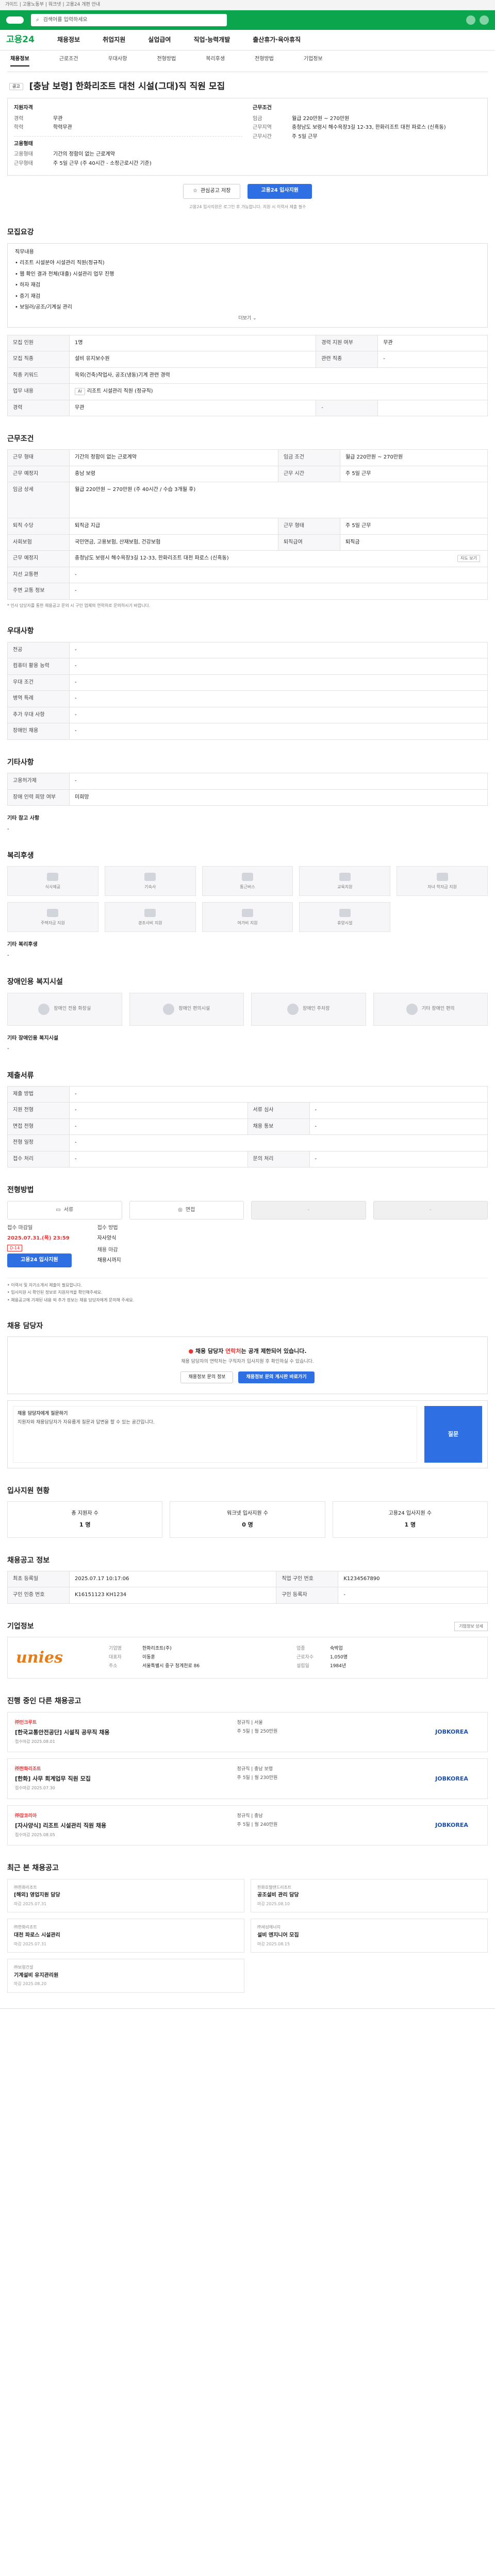 This screenshot has height=2576, width=495. What do you see at coordinates (247, 881) in the screenshot?
I see `welfare-card: 통근버스` at bounding box center [247, 881].